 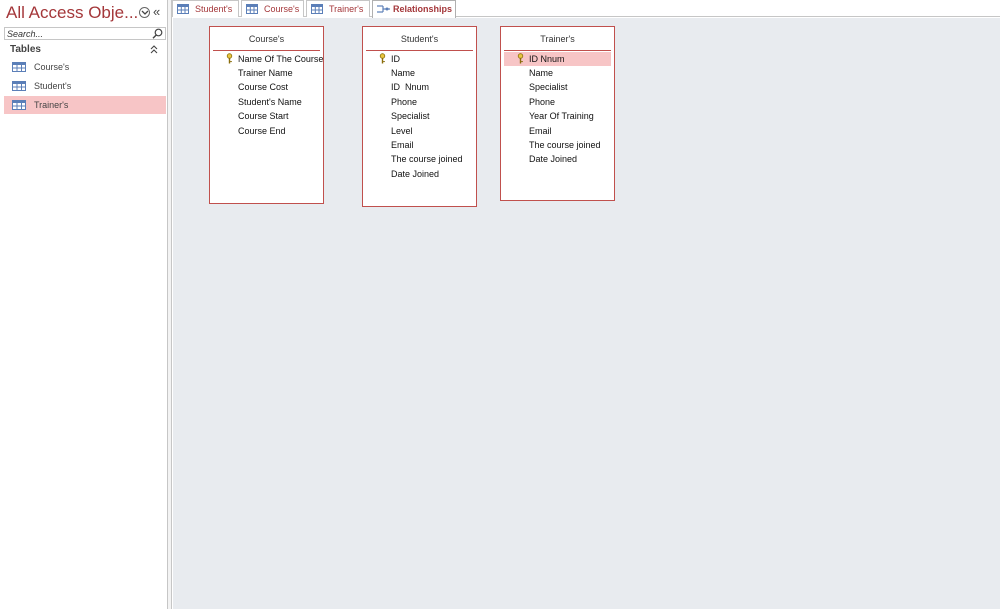 What do you see at coordinates (25, 49) in the screenshot?
I see `group-label: Tables` at bounding box center [25, 49].